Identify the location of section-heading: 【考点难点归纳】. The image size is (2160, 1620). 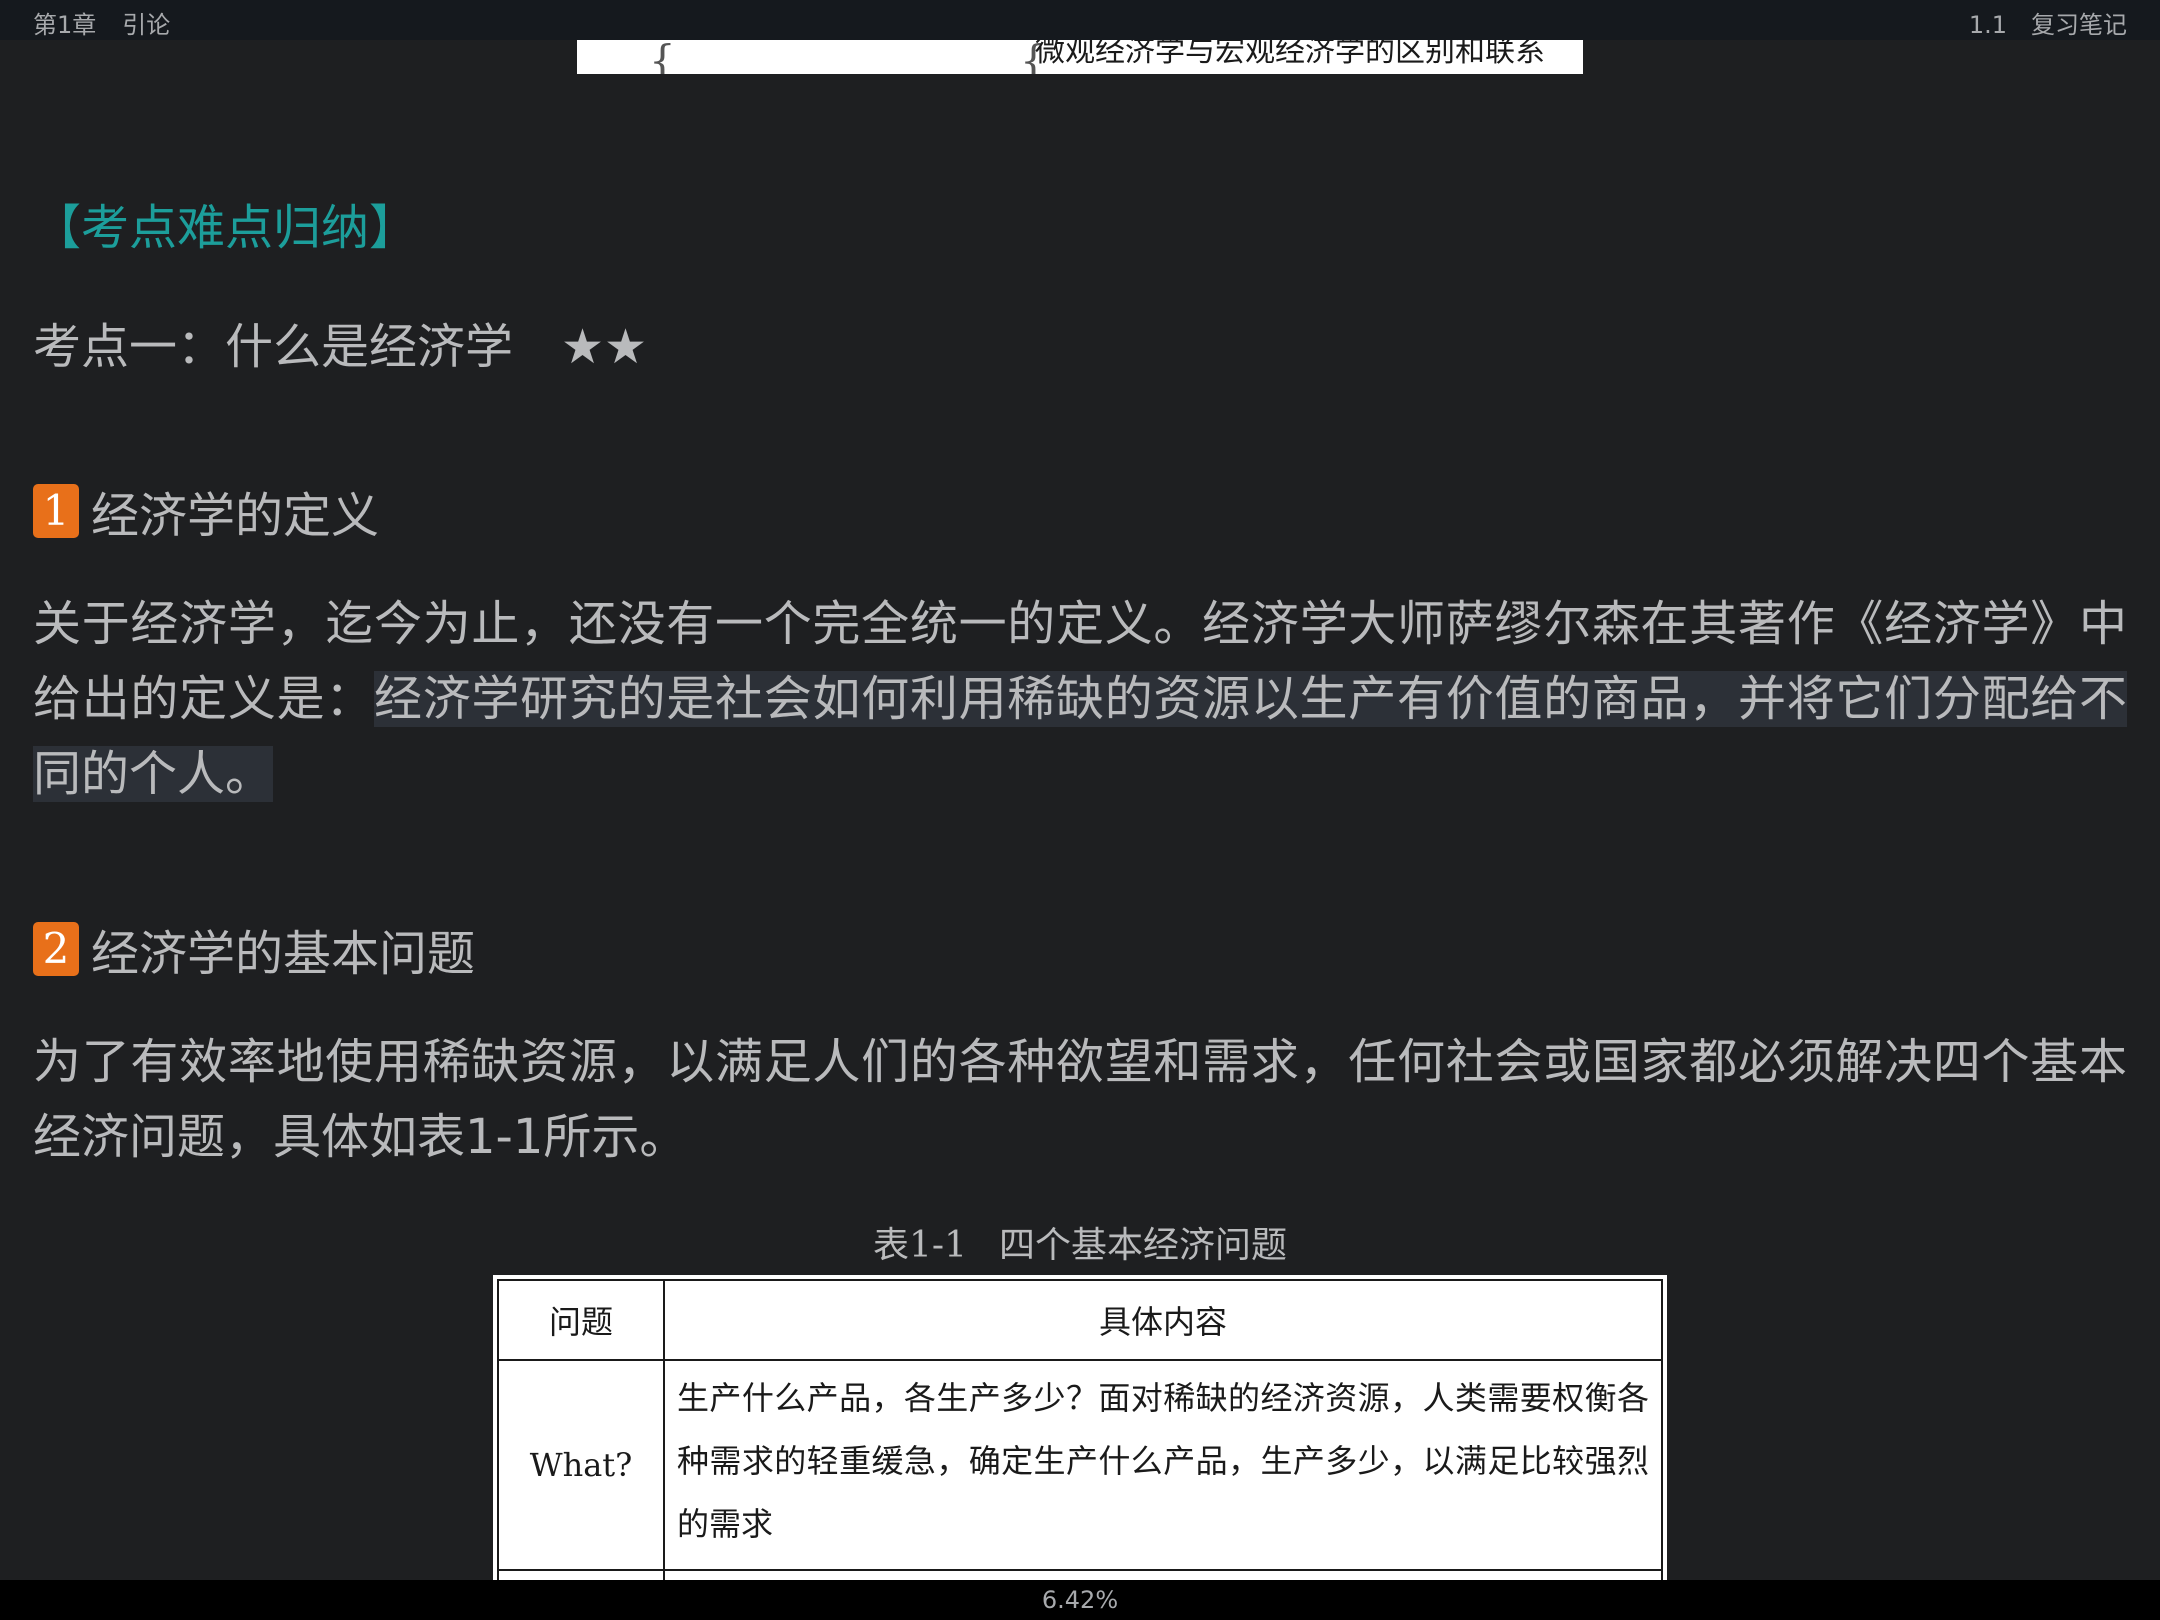
(225, 228).